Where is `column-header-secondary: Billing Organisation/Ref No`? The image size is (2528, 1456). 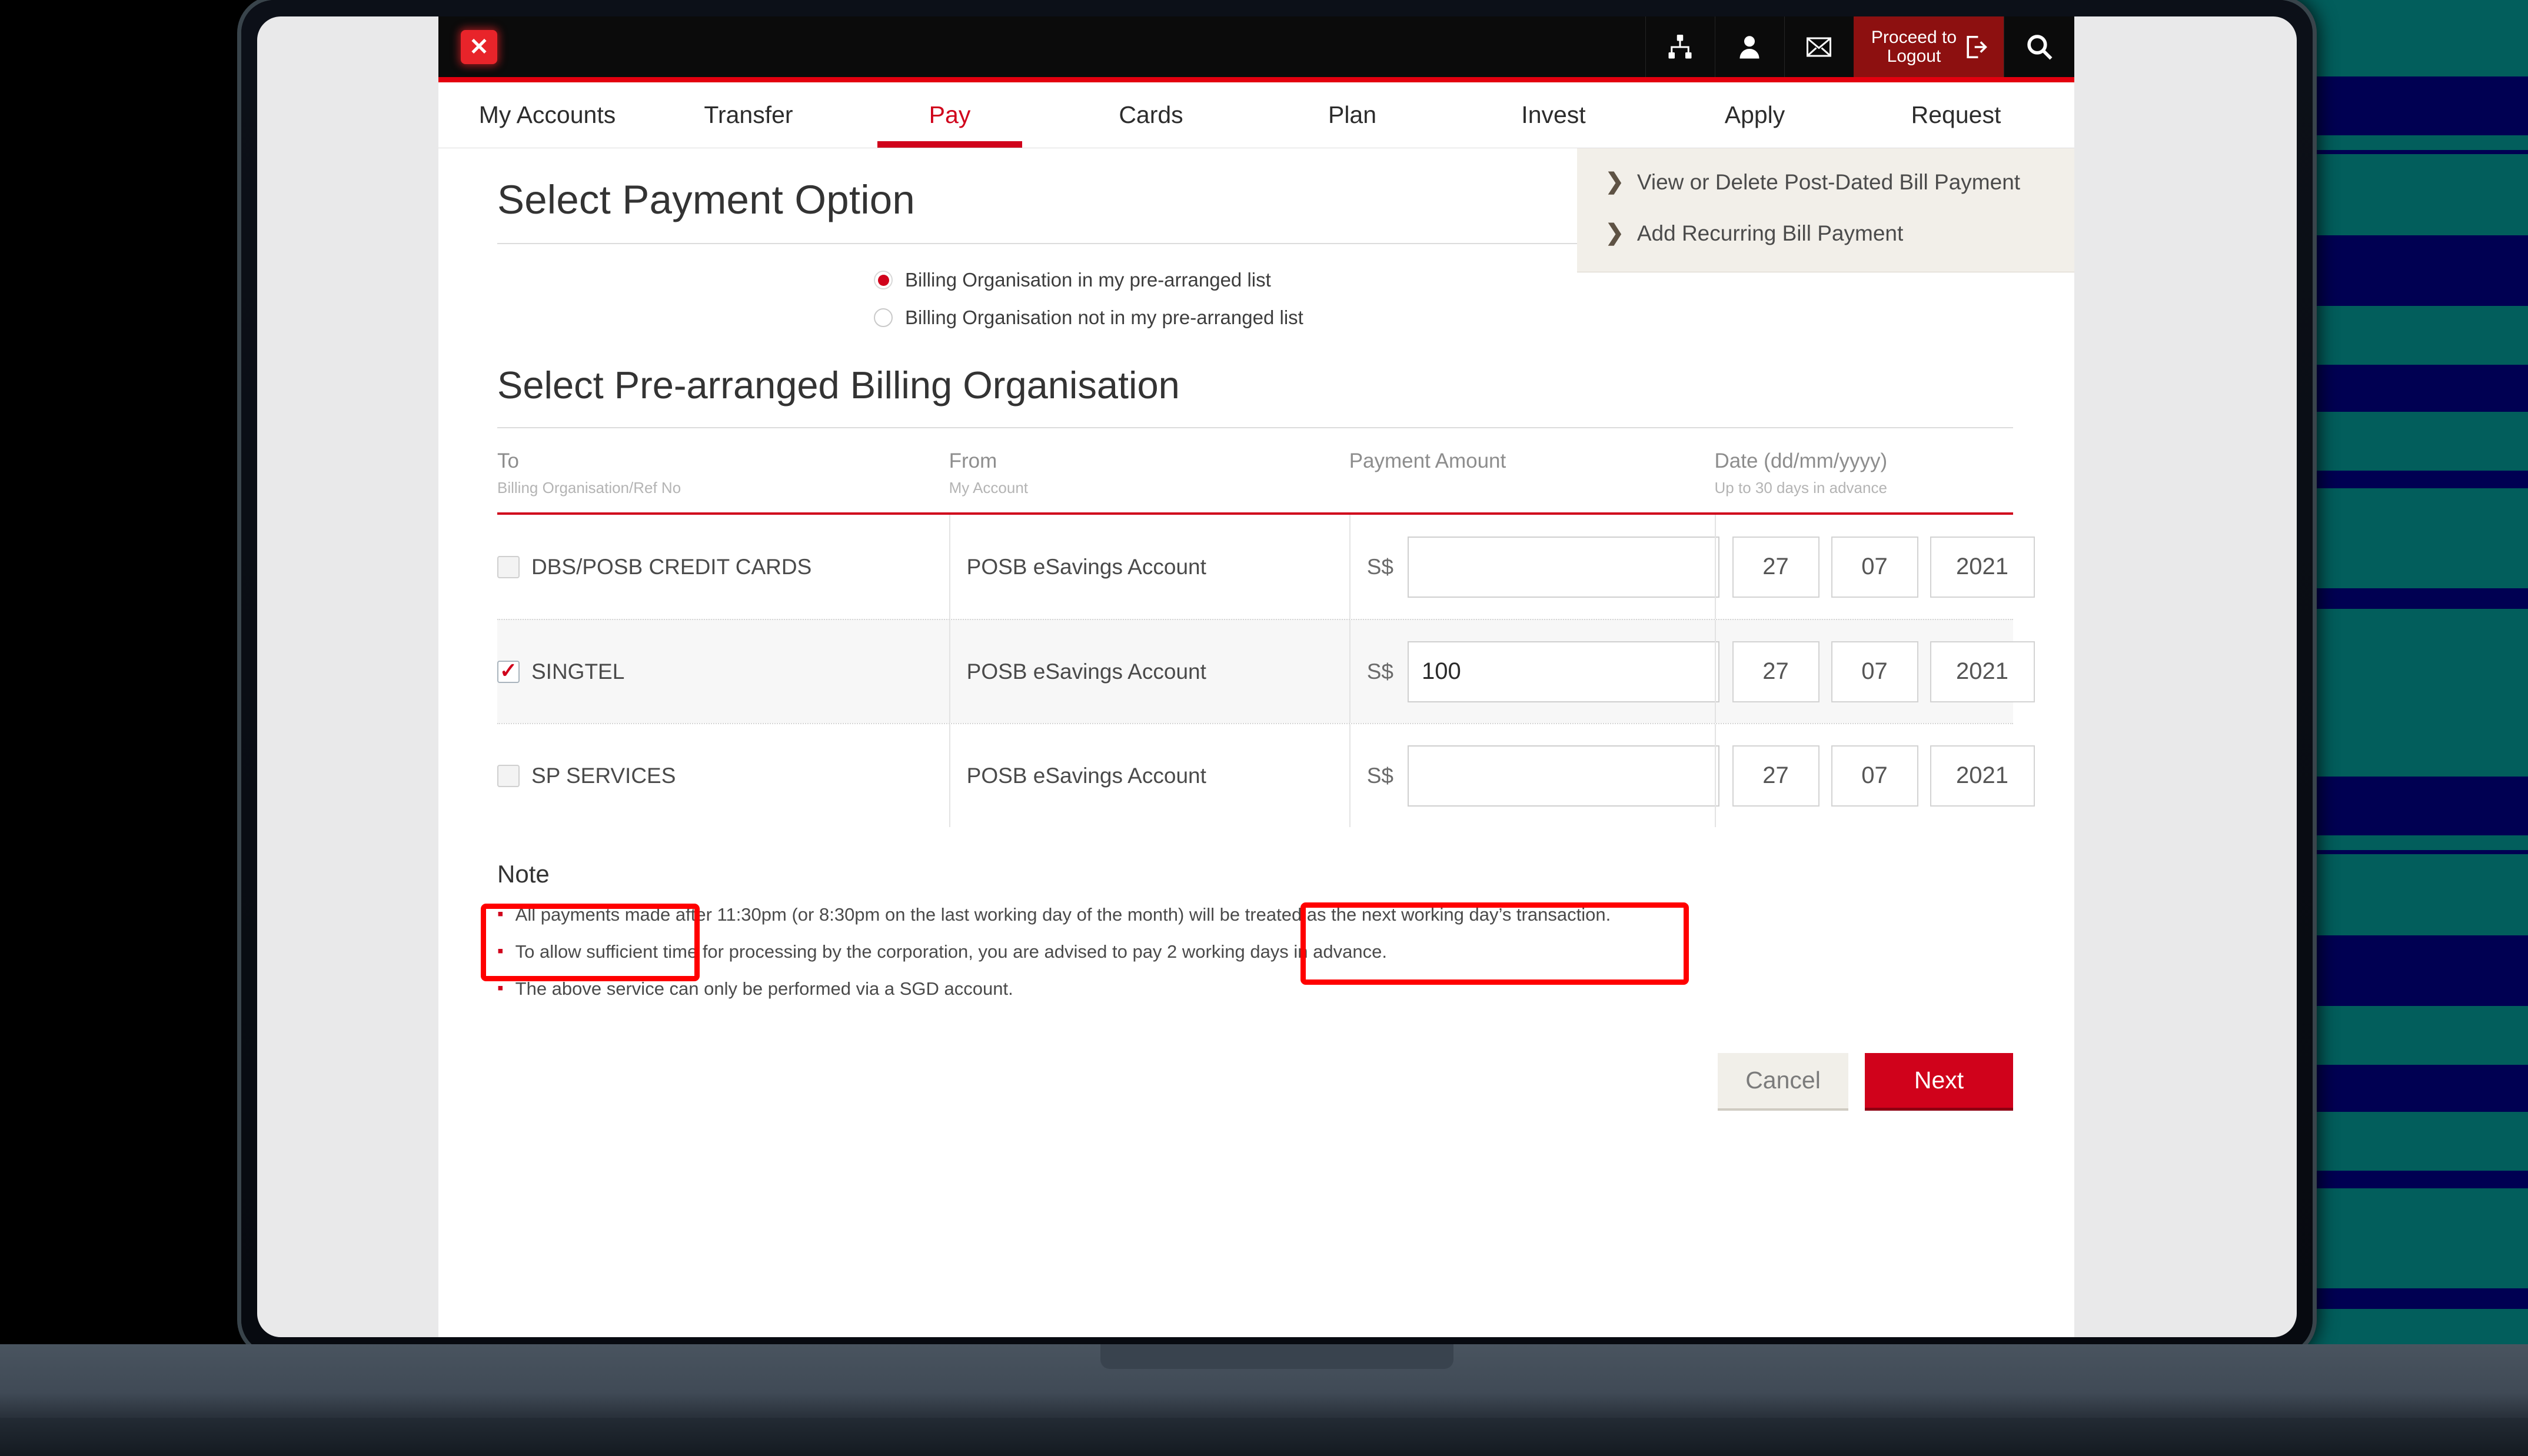
column-header-secondary: Billing Organisation/Ref No is located at coordinates (589, 488).